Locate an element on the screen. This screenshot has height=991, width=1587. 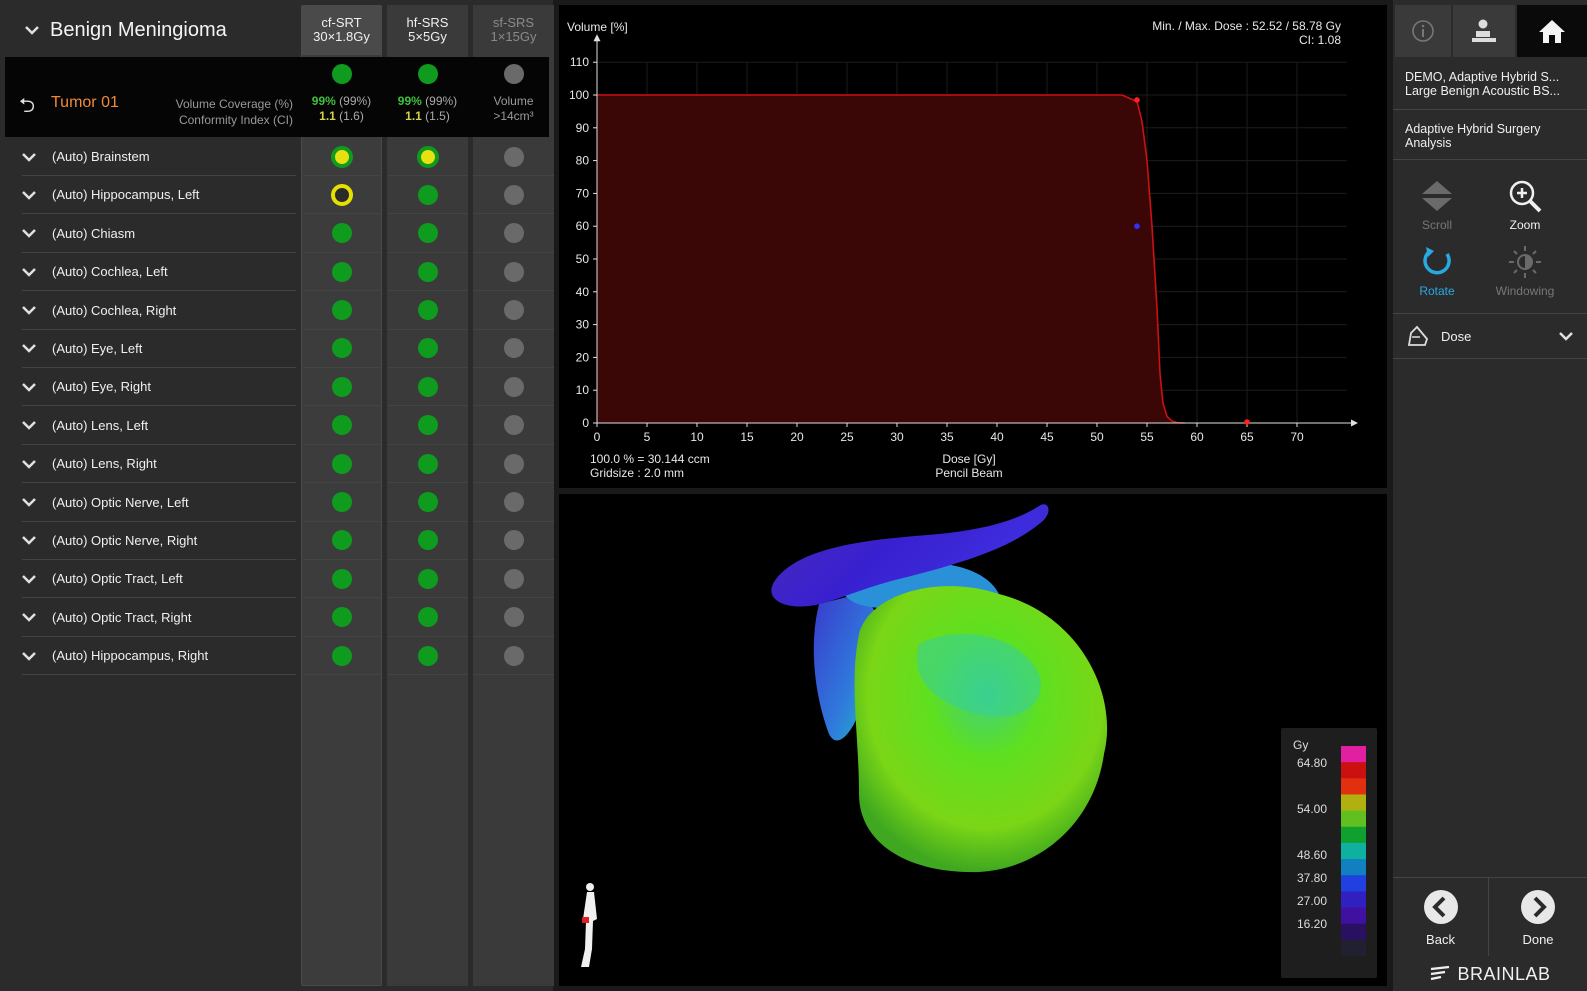
table-row: (Auto) Brainstem is located at coordinates (277, 157).